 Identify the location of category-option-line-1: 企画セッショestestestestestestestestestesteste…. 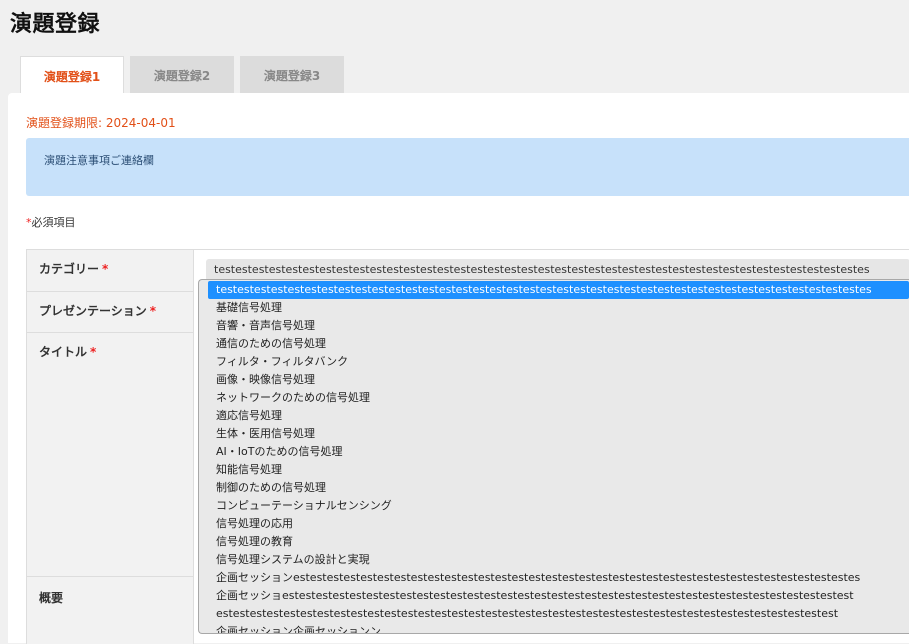
(535, 595).